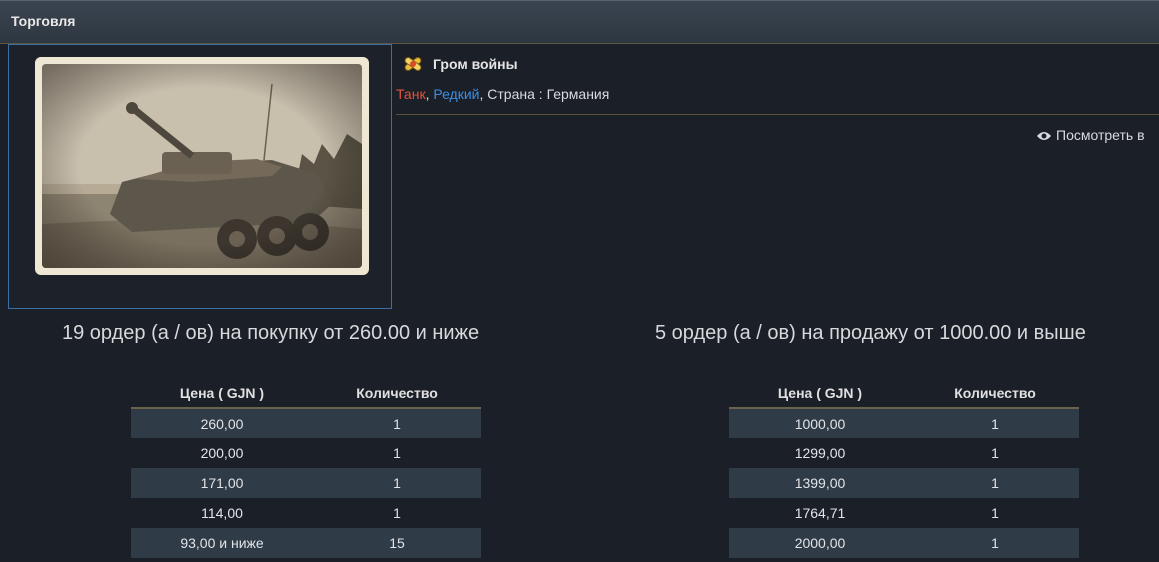 The image size is (1159, 562). I want to click on price-cell: 93,00 и ниже, so click(222, 543).